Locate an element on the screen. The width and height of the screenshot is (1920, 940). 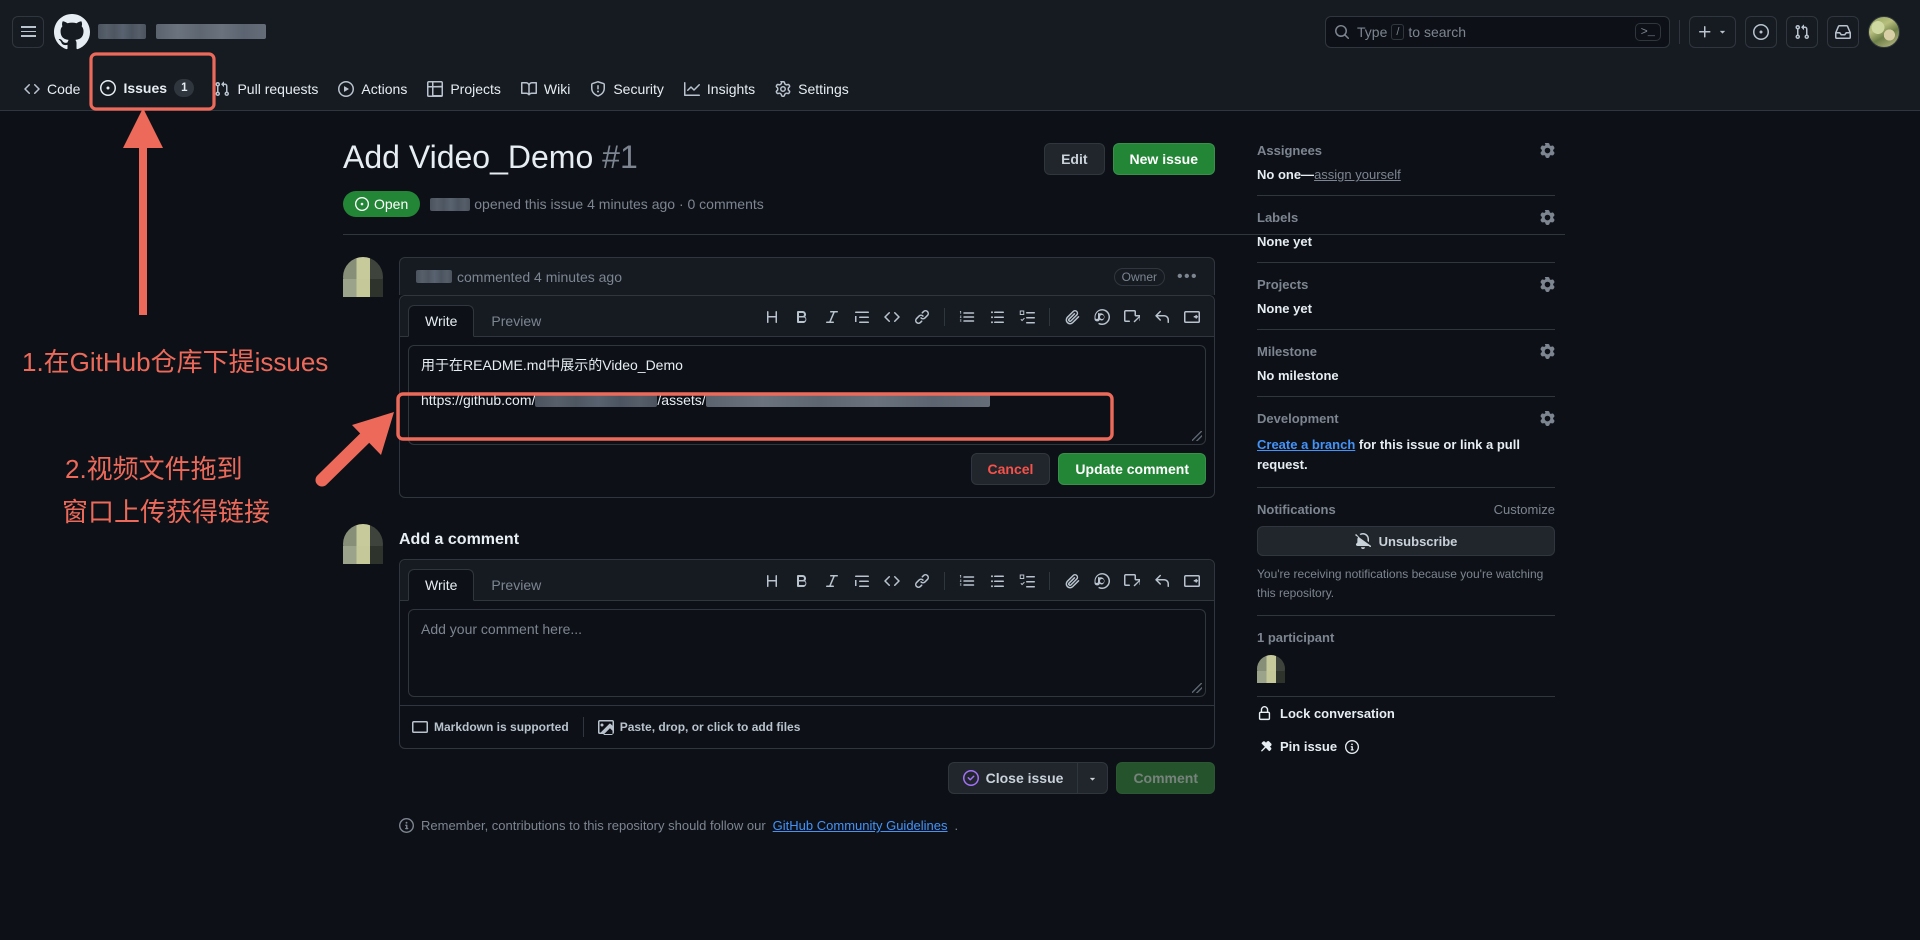
github-logo-icon is located at coordinates (72, 31).